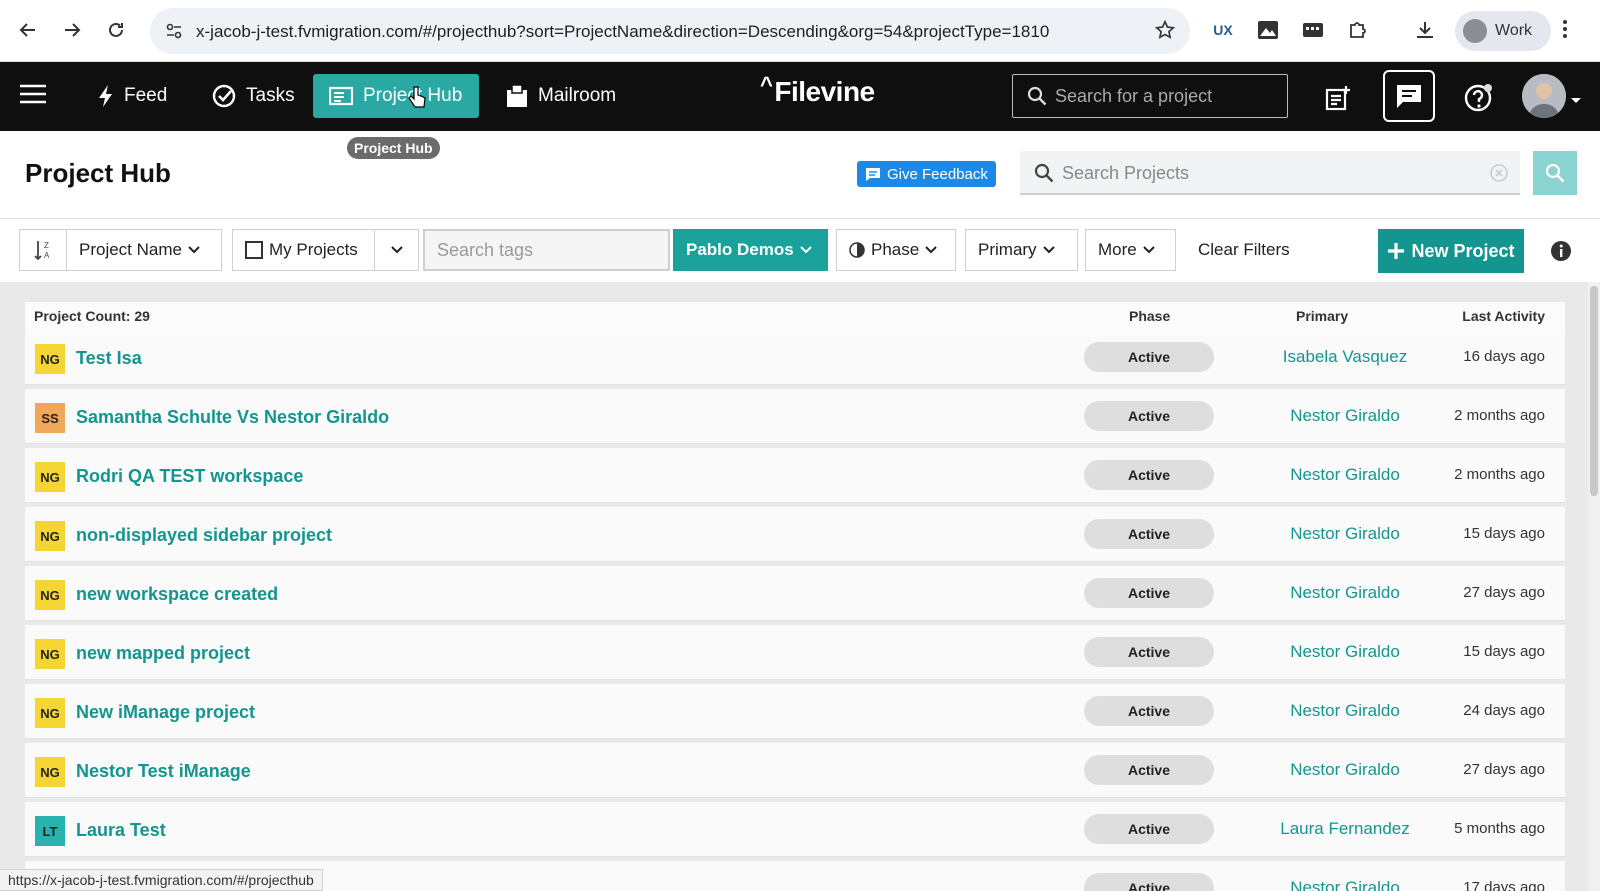 The width and height of the screenshot is (1600, 891). I want to click on bookmark-star-icon, so click(1165, 32).